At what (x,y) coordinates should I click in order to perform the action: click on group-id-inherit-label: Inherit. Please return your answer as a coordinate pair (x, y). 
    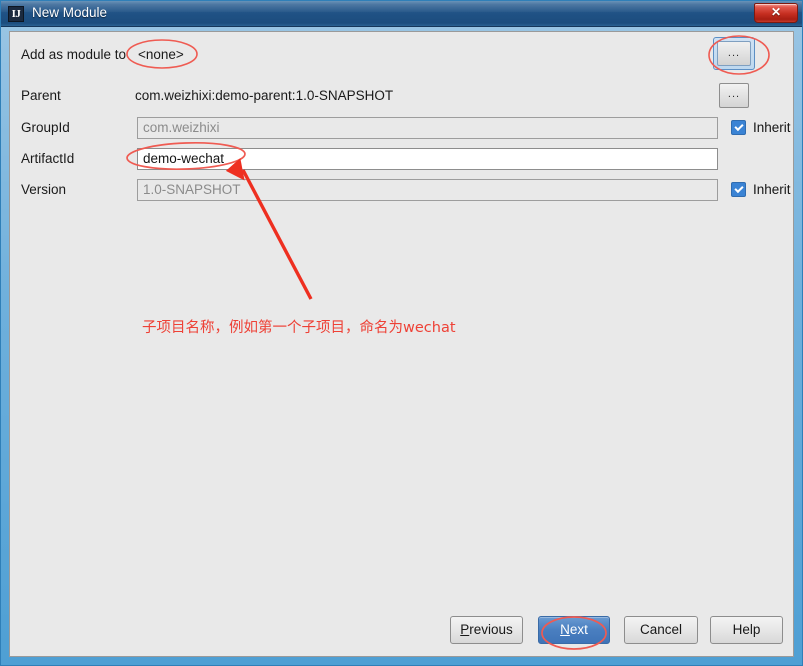
    Looking at the image, I should click on (772, 127).